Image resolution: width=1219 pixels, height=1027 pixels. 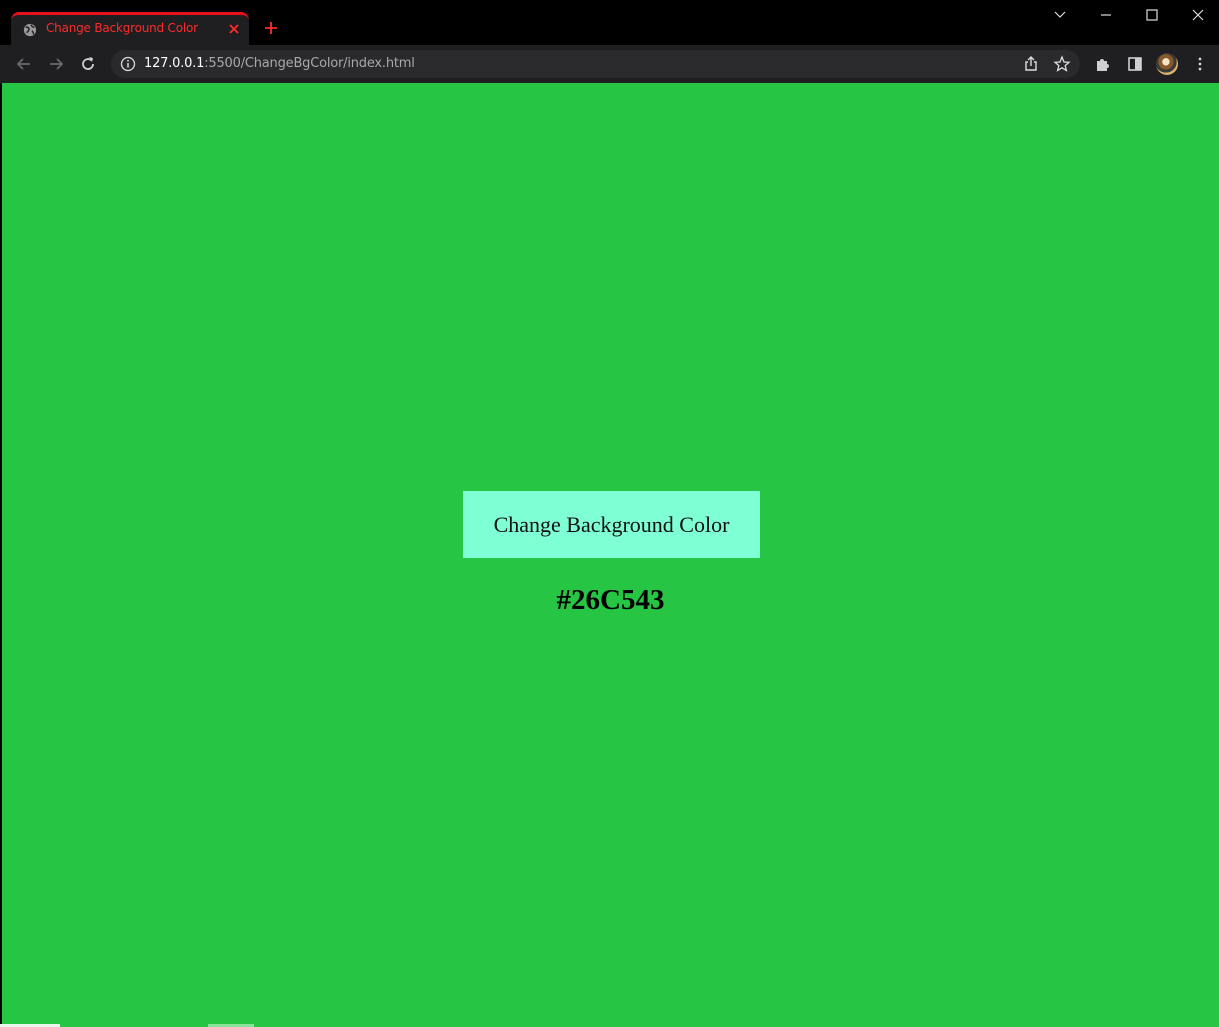 I want to click on browser-titlebar: Change Background Color, so click(x=609, y=22).